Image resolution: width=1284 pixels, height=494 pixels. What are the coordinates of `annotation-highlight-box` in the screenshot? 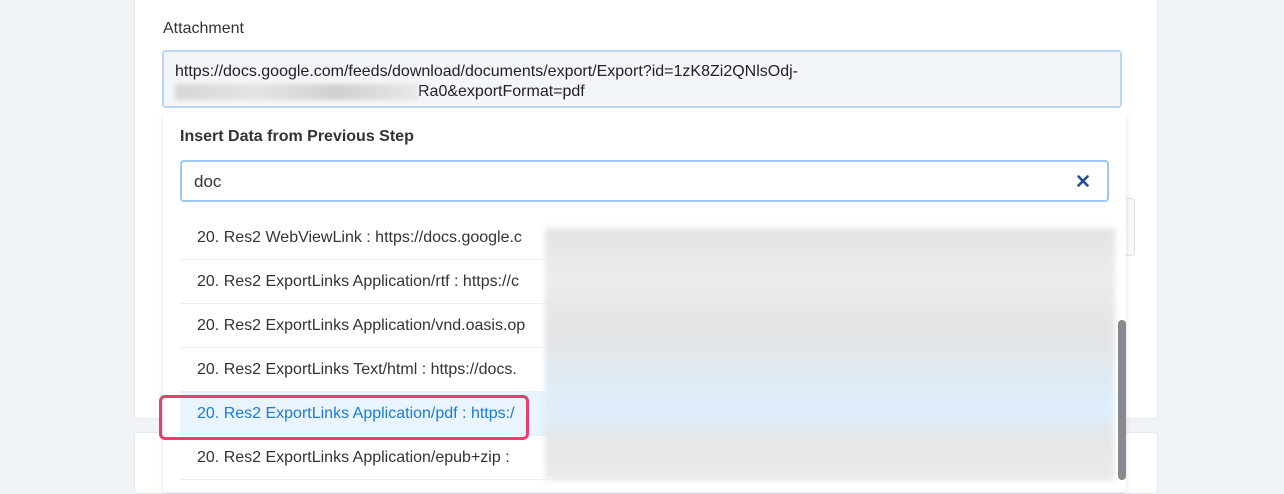 It's located at (344, 417).